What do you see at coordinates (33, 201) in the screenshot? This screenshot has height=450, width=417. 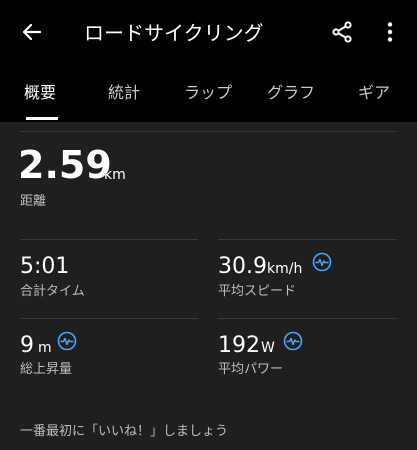 I see `distance-label: 距離` at bounding box center [33, 201].